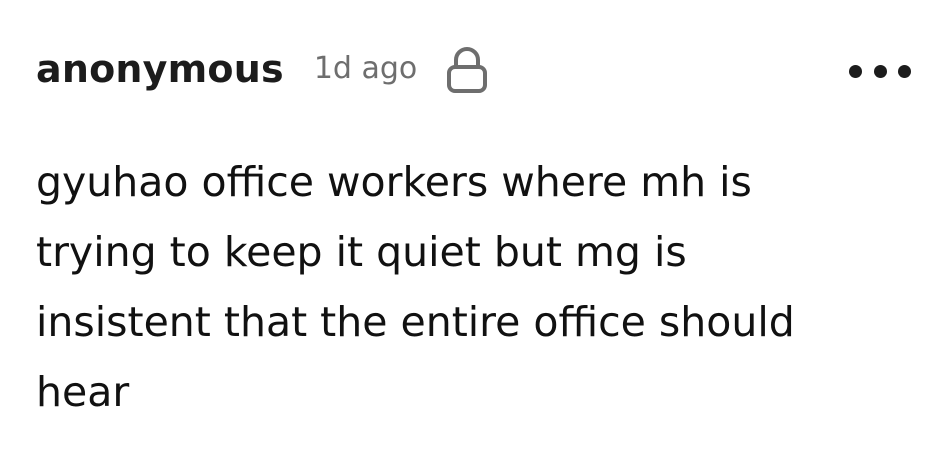 This screenshot has width=945, height=449. What do you see at coordinates (160, 69) in the screenshot?
I see `author-name: anonymous` at bounding box center [160, 69].